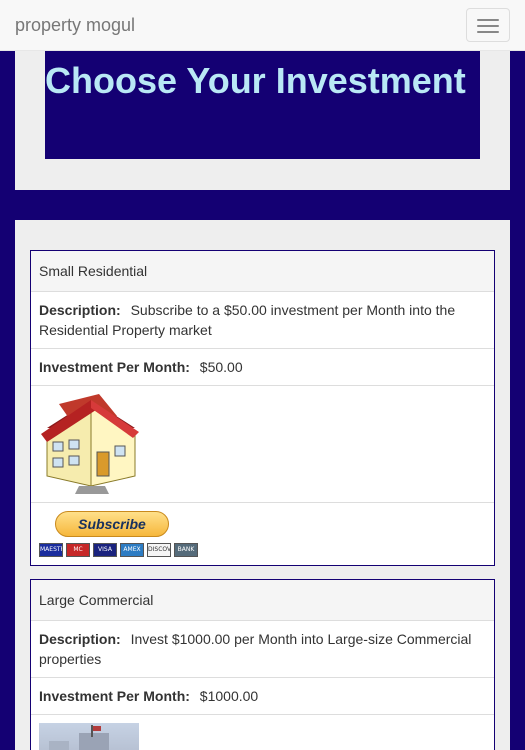 The image size is (525, 750). Describe the element at coordinates (78, 550) in the screenshot. I see `mastercard-icon: MC` at that location.